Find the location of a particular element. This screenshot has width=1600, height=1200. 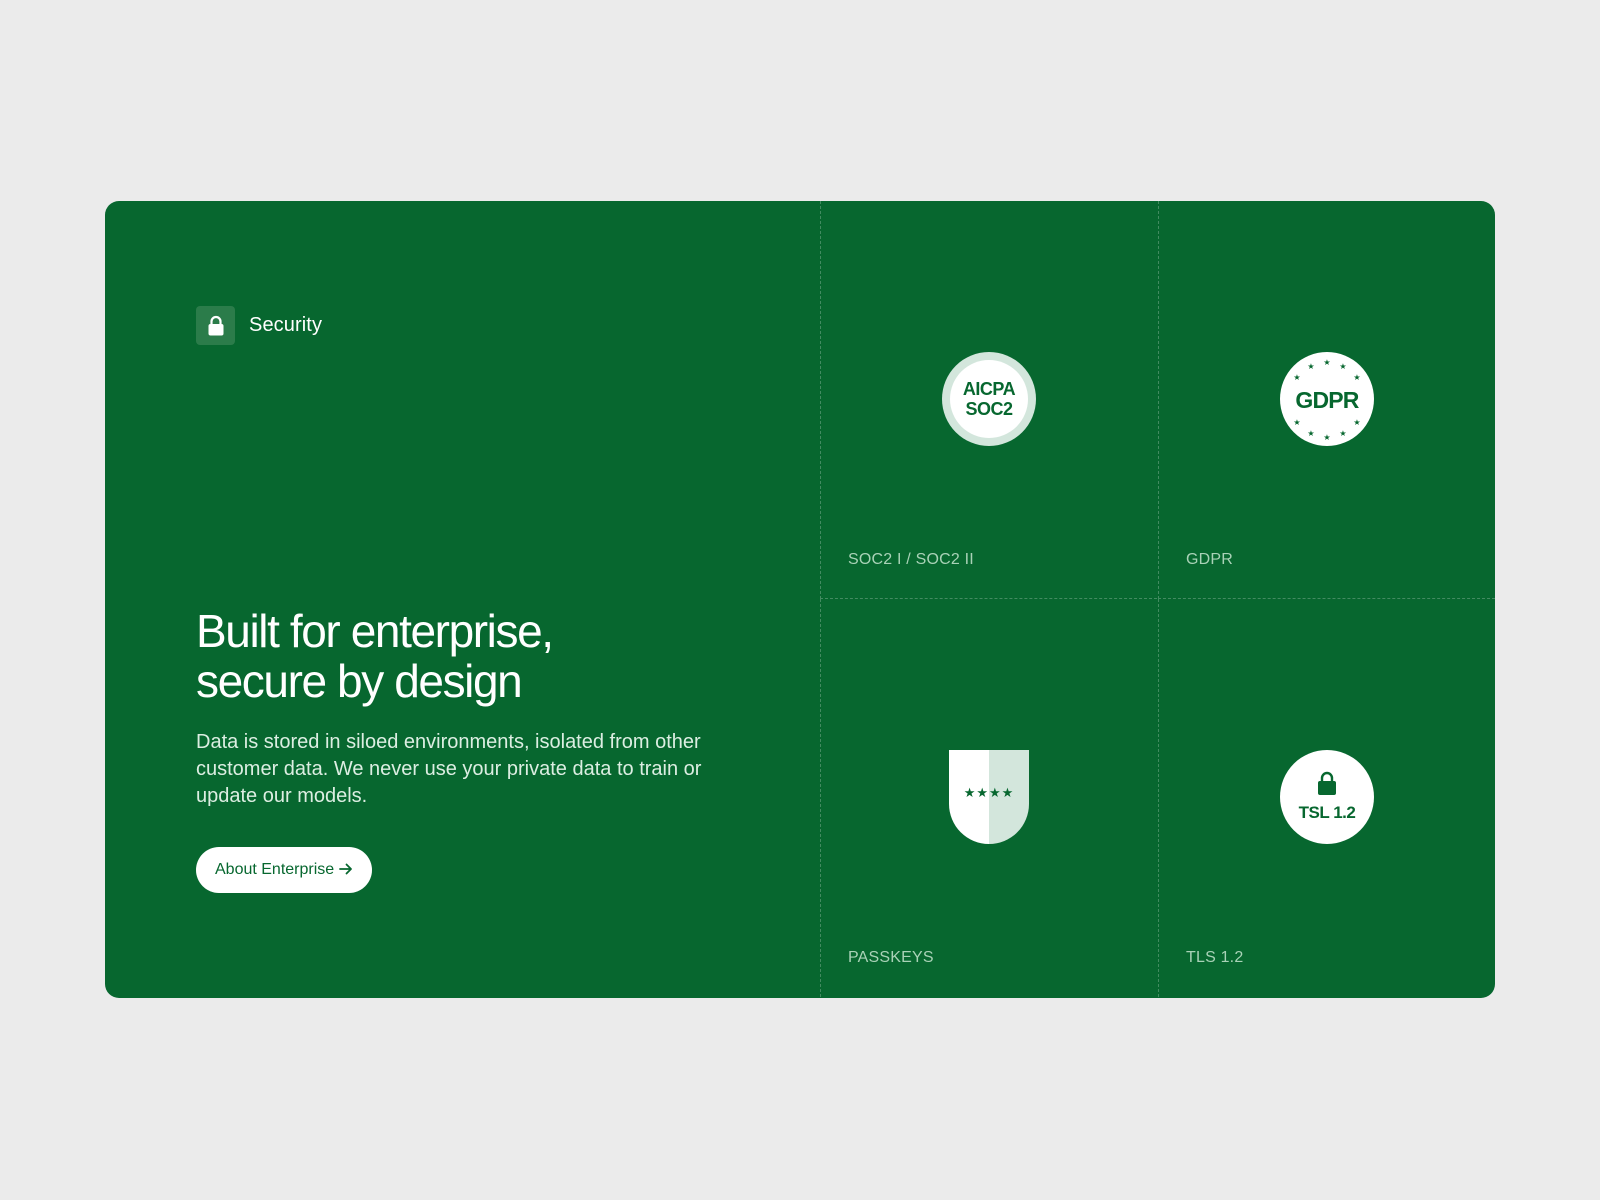

tls-lock-badge-icon: TSL 1.2 is located at coordinates (1327, 797).